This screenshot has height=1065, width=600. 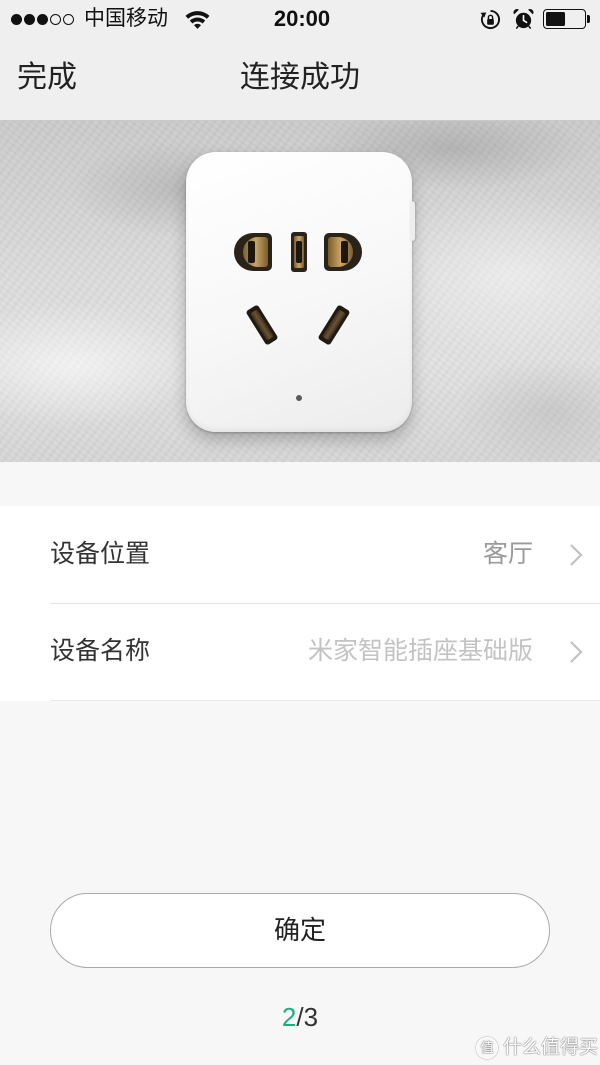 What do you see at coordinates (126, 18) in the screenshot?
I see `carrier-name: 中国移动` at bounding box center [126, 18].